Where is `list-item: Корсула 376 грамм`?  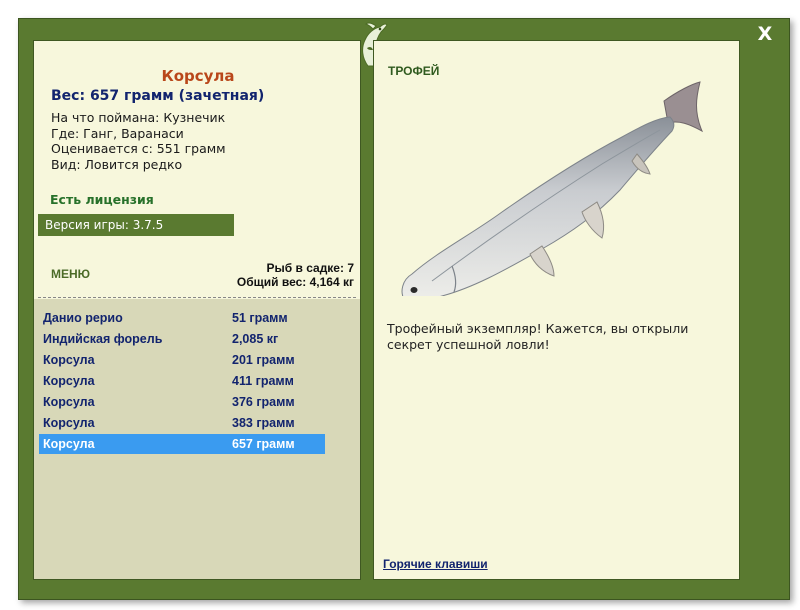
list-item: Корсула 376 грамм is located at coordinates (182, 402).